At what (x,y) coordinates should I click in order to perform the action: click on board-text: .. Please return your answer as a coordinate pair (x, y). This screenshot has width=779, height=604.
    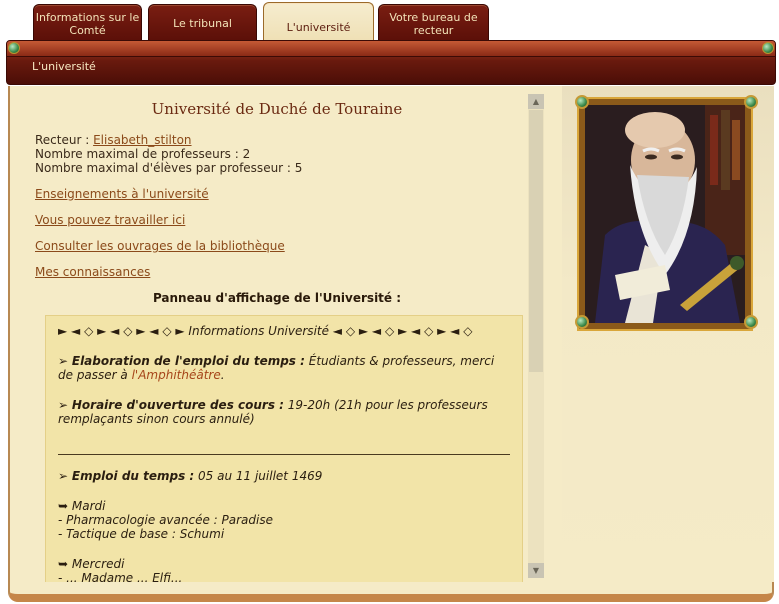
    Looking at the image, I should click on (222, 375).